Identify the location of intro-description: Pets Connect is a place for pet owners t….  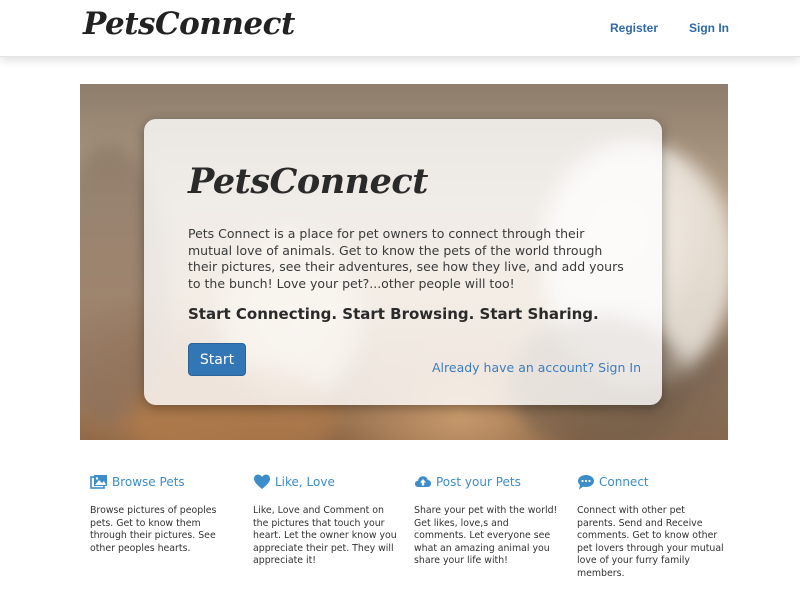
(406, 258).